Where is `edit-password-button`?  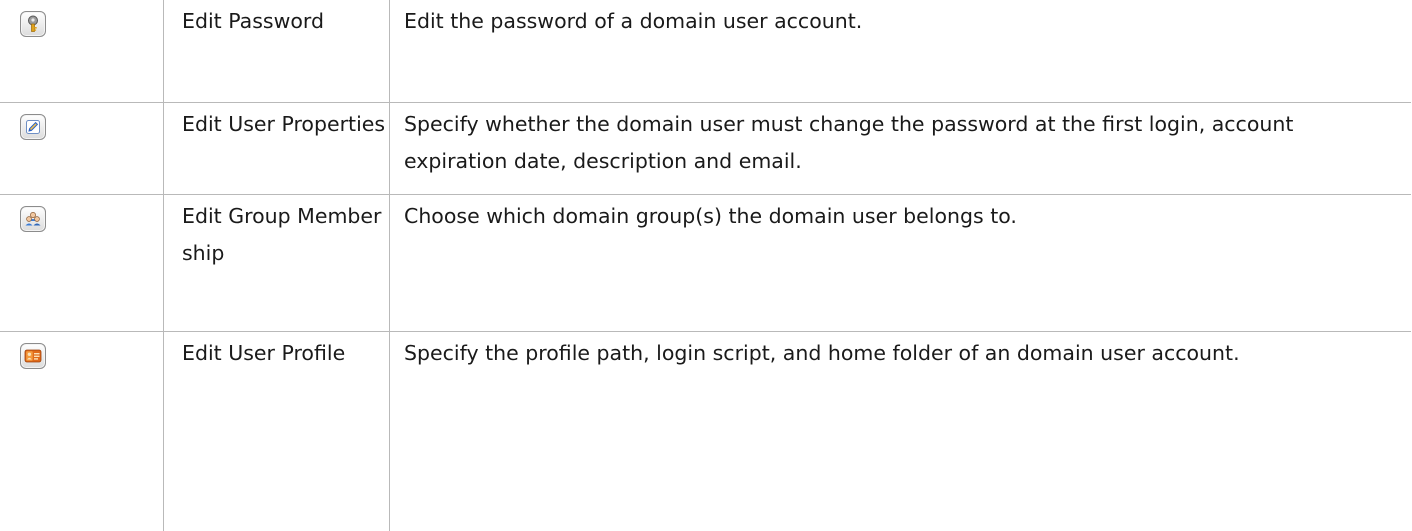
edit-password-button is located at coordinates (33, 24).